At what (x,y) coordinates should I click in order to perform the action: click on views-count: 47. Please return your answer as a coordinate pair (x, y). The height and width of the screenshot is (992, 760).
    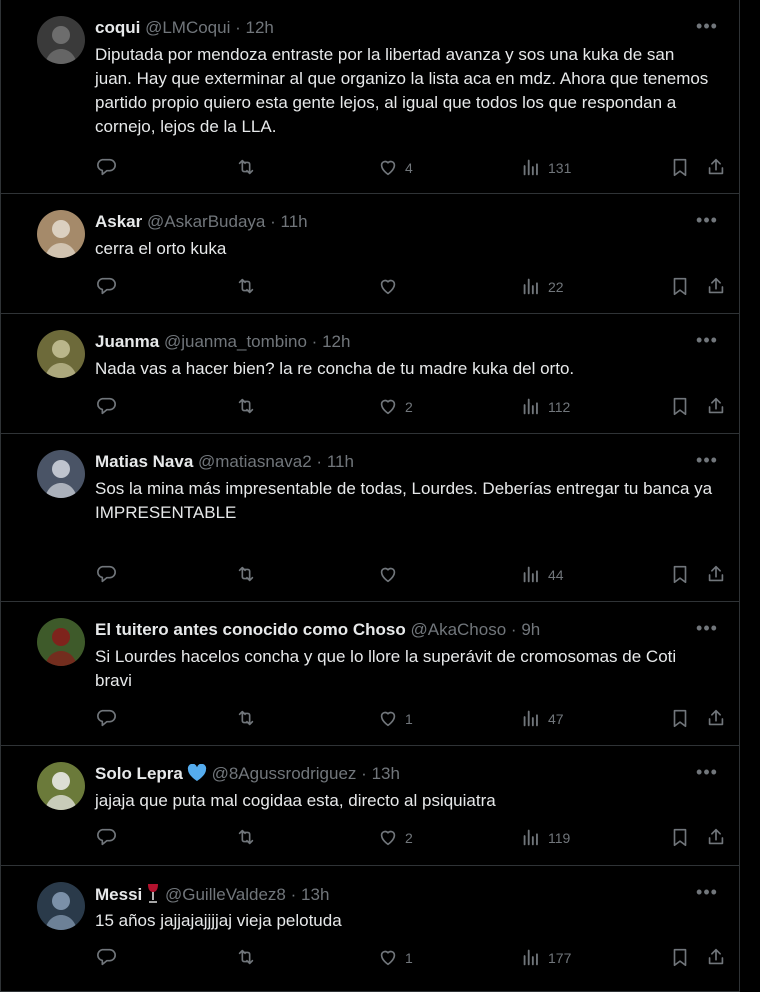
    Looking at the image, I should click on (556, 719).